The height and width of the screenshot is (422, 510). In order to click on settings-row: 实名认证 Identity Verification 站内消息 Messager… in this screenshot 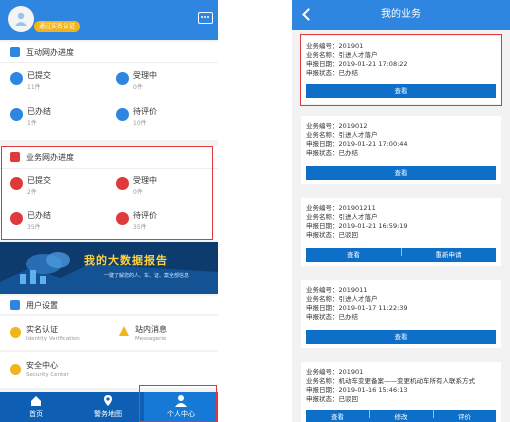, I will do `click(109, 333)`.